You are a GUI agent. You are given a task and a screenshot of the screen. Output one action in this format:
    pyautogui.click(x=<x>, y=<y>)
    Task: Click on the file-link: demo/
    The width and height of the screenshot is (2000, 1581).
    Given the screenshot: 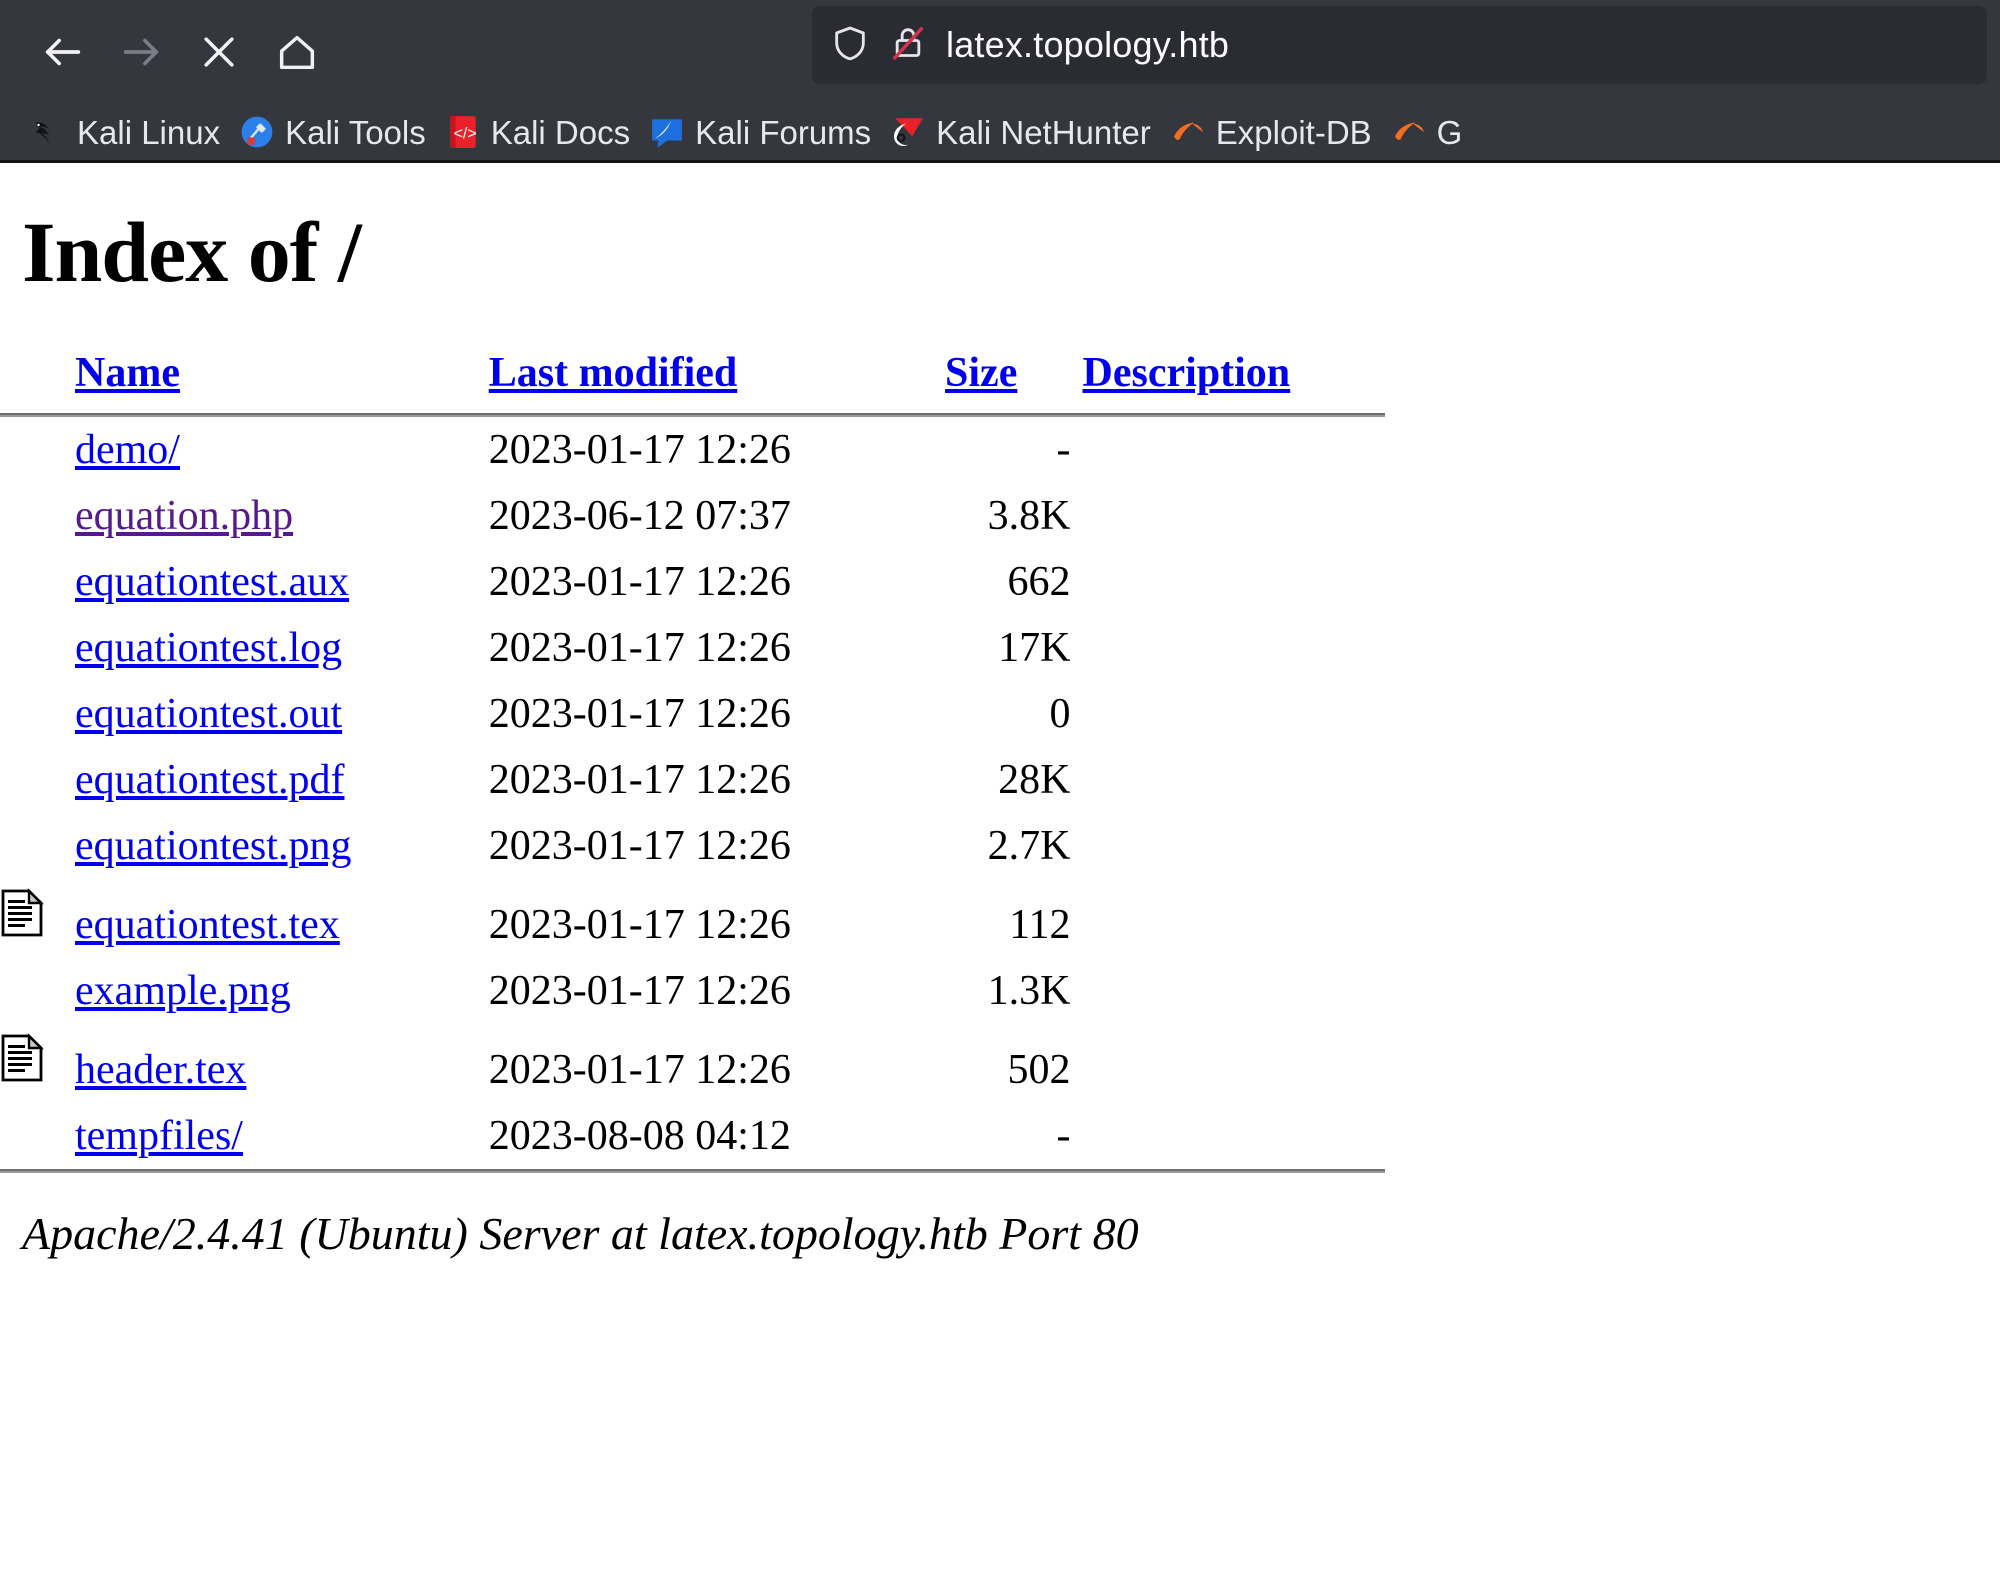 What is the action you would take?
    pyautogui.click(x=127, y=450)
    